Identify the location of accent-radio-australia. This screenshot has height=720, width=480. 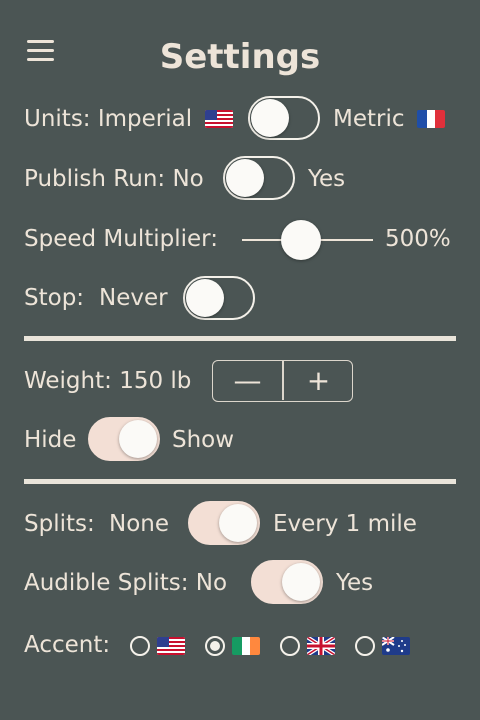
(365, 646).